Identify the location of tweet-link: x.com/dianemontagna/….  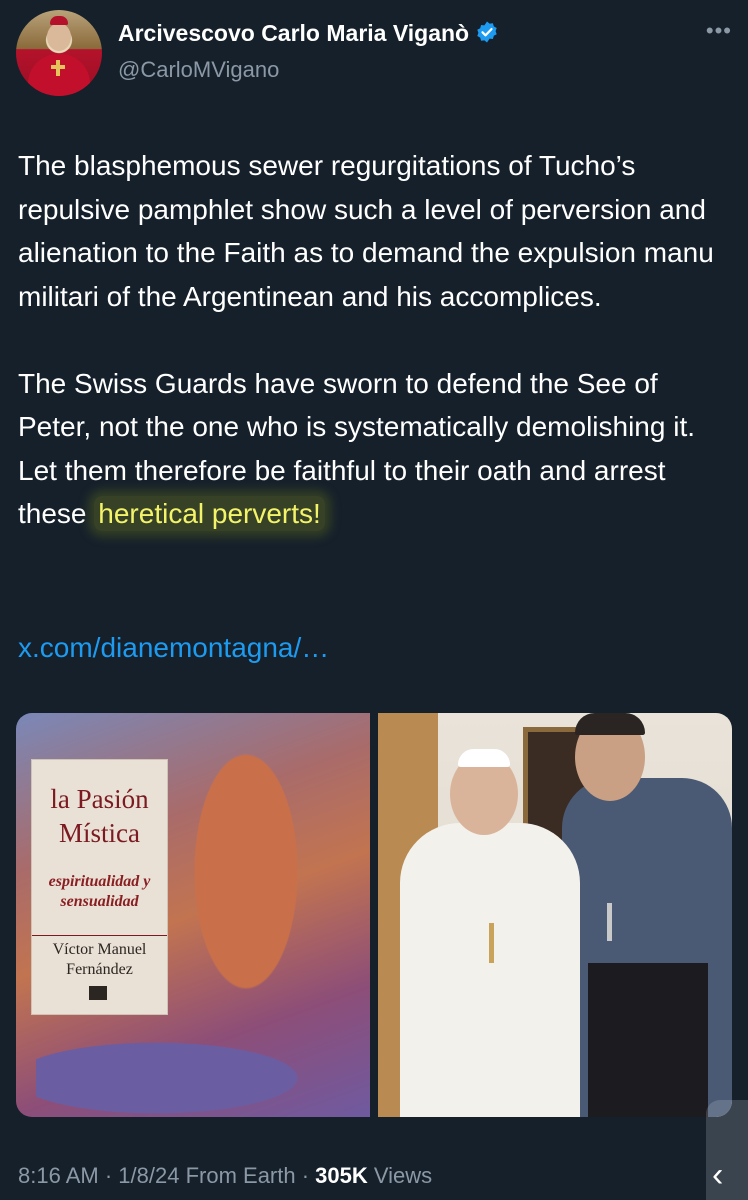
(173, 648).